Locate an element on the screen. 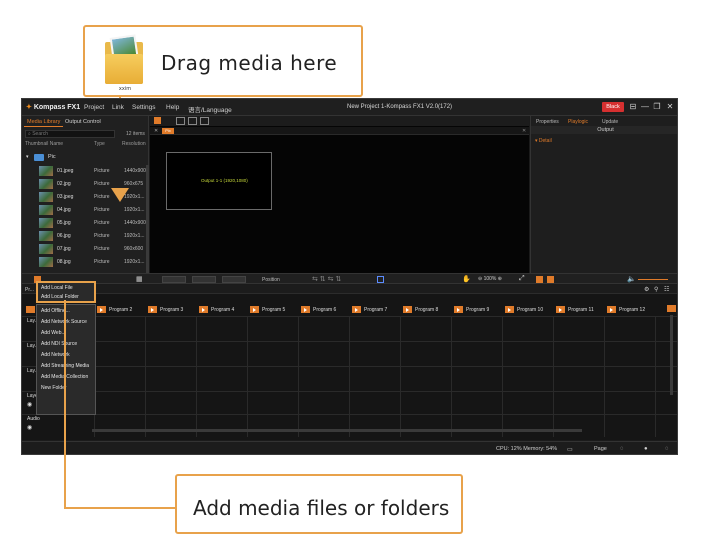  tab-properties: Properties is located at coordinates (547, 122).